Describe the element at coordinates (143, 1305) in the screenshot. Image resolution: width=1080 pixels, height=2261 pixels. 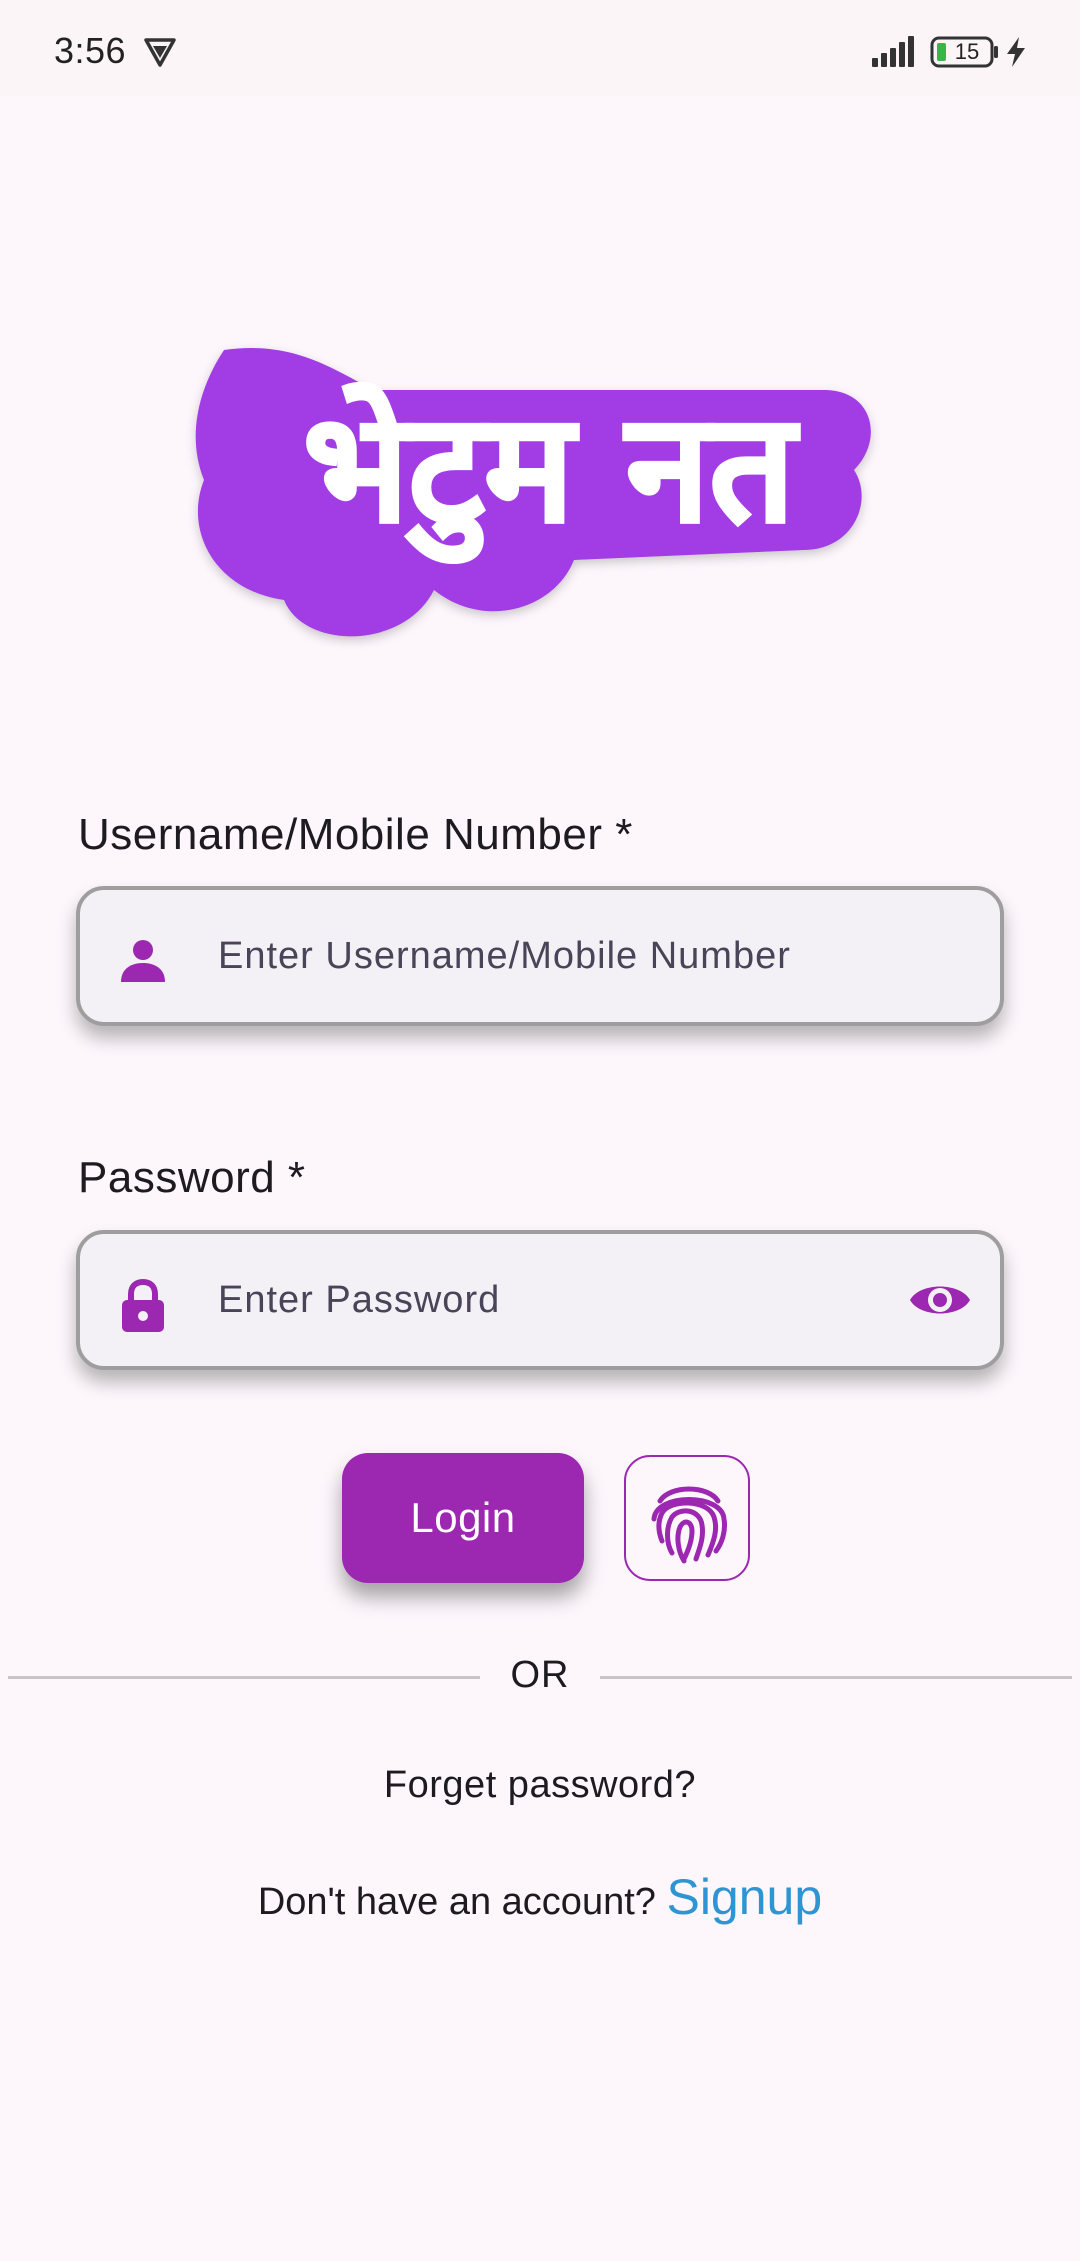
I see `lock-icon` at that location.